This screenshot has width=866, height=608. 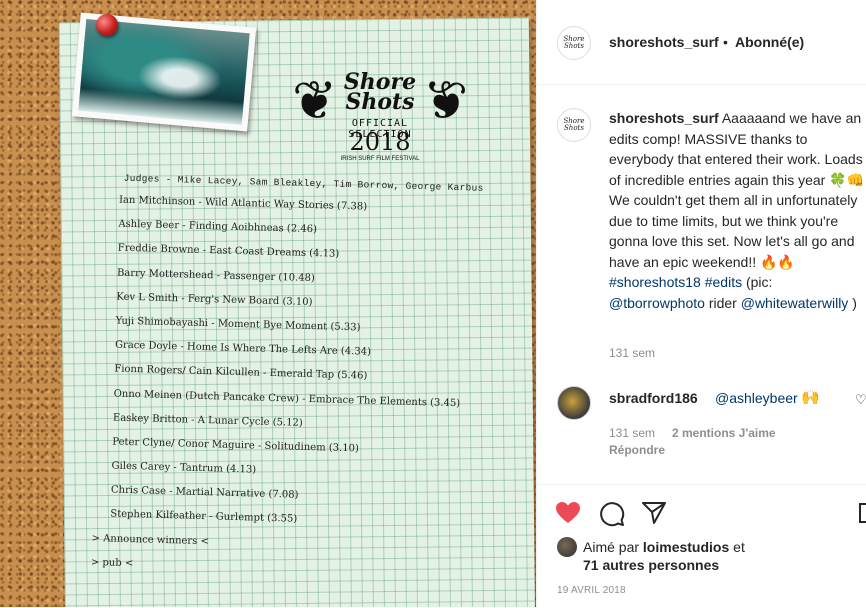 I want to click on caption-timestamp: 131 sem, so click(x=632, y=353).